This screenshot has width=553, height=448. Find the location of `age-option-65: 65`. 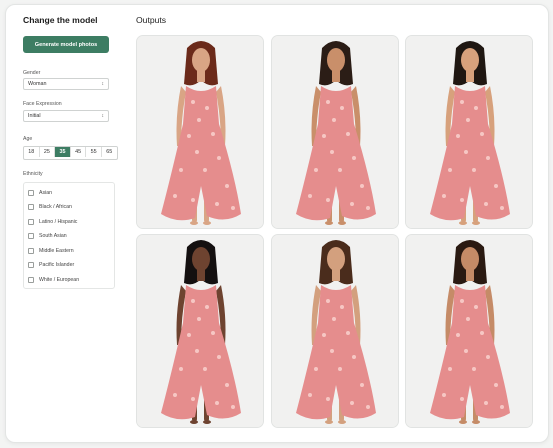

age-option-65: 65 is located at coordinates (109, 152).